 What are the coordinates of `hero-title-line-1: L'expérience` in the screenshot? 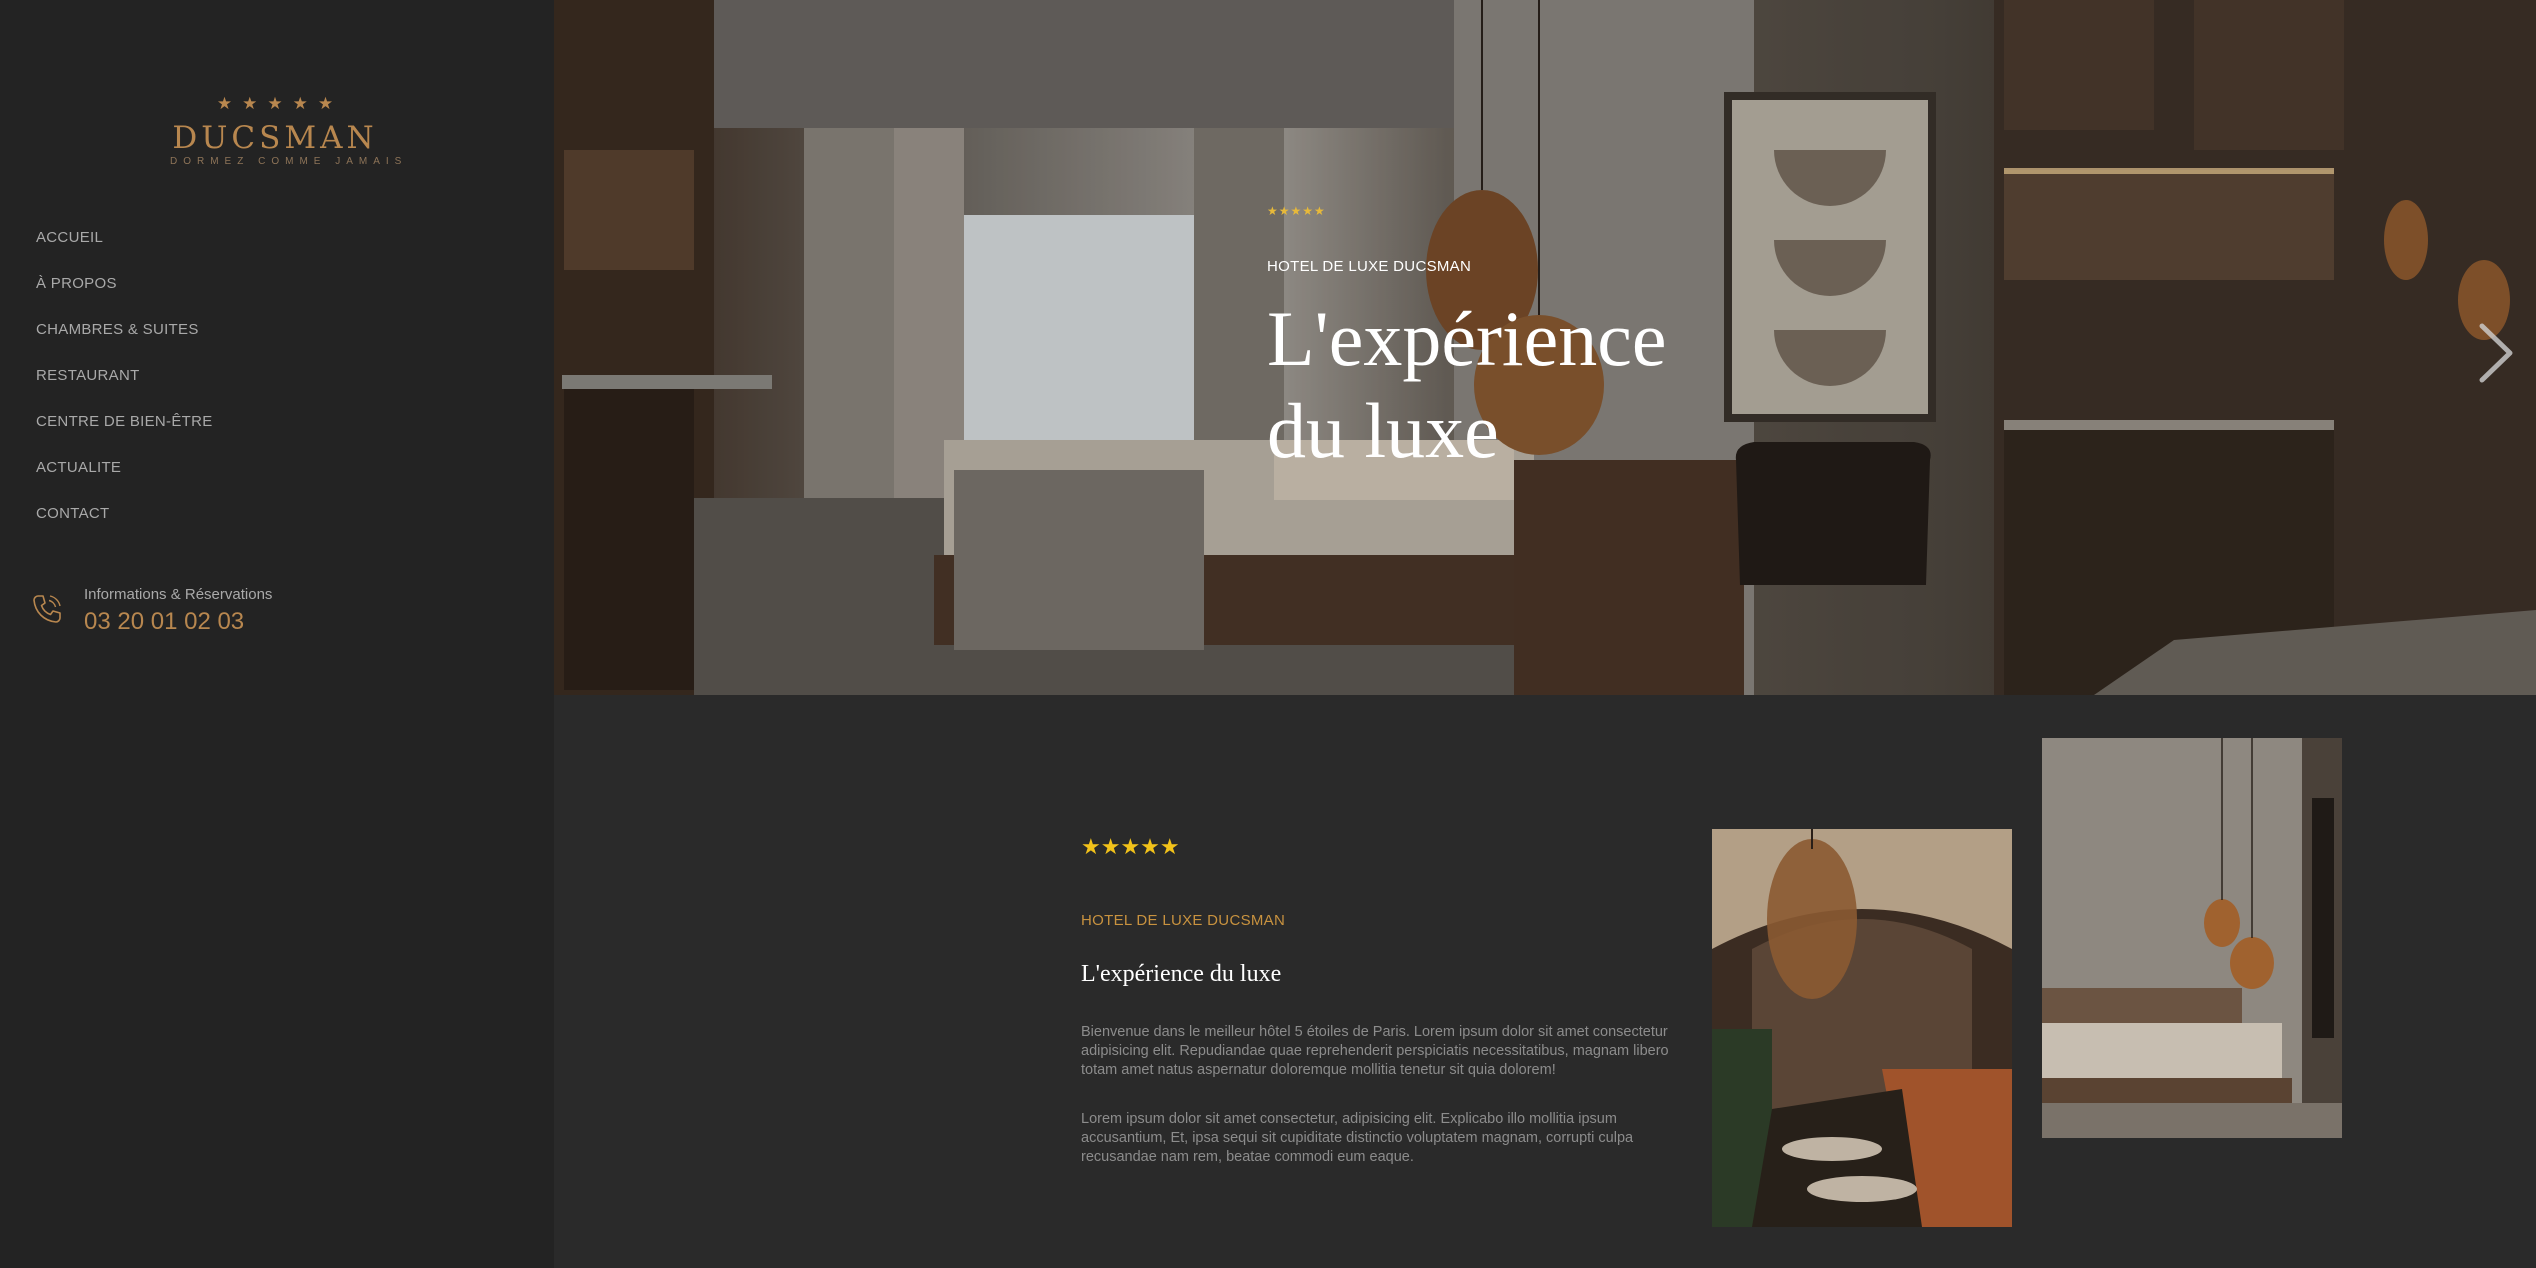 It's located at (1467, 338).